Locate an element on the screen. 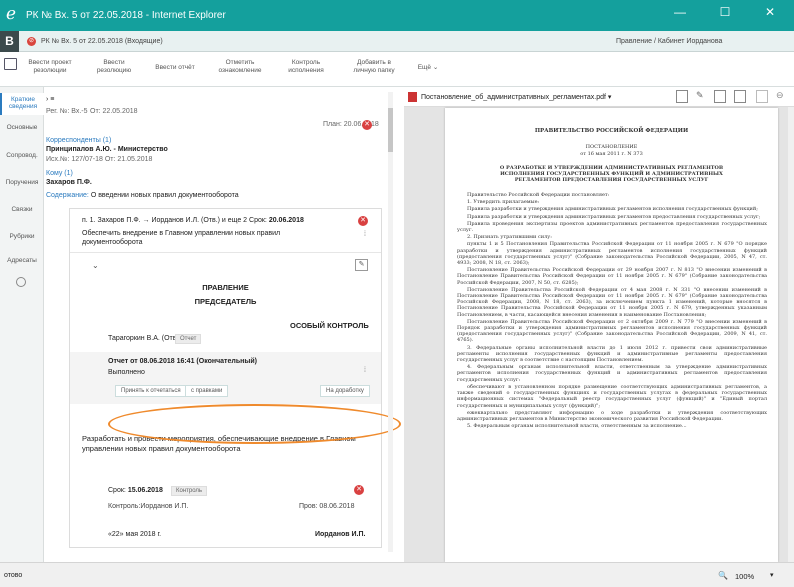 The image size is (794, 587). save-icon is located at coordinates (720, 96).